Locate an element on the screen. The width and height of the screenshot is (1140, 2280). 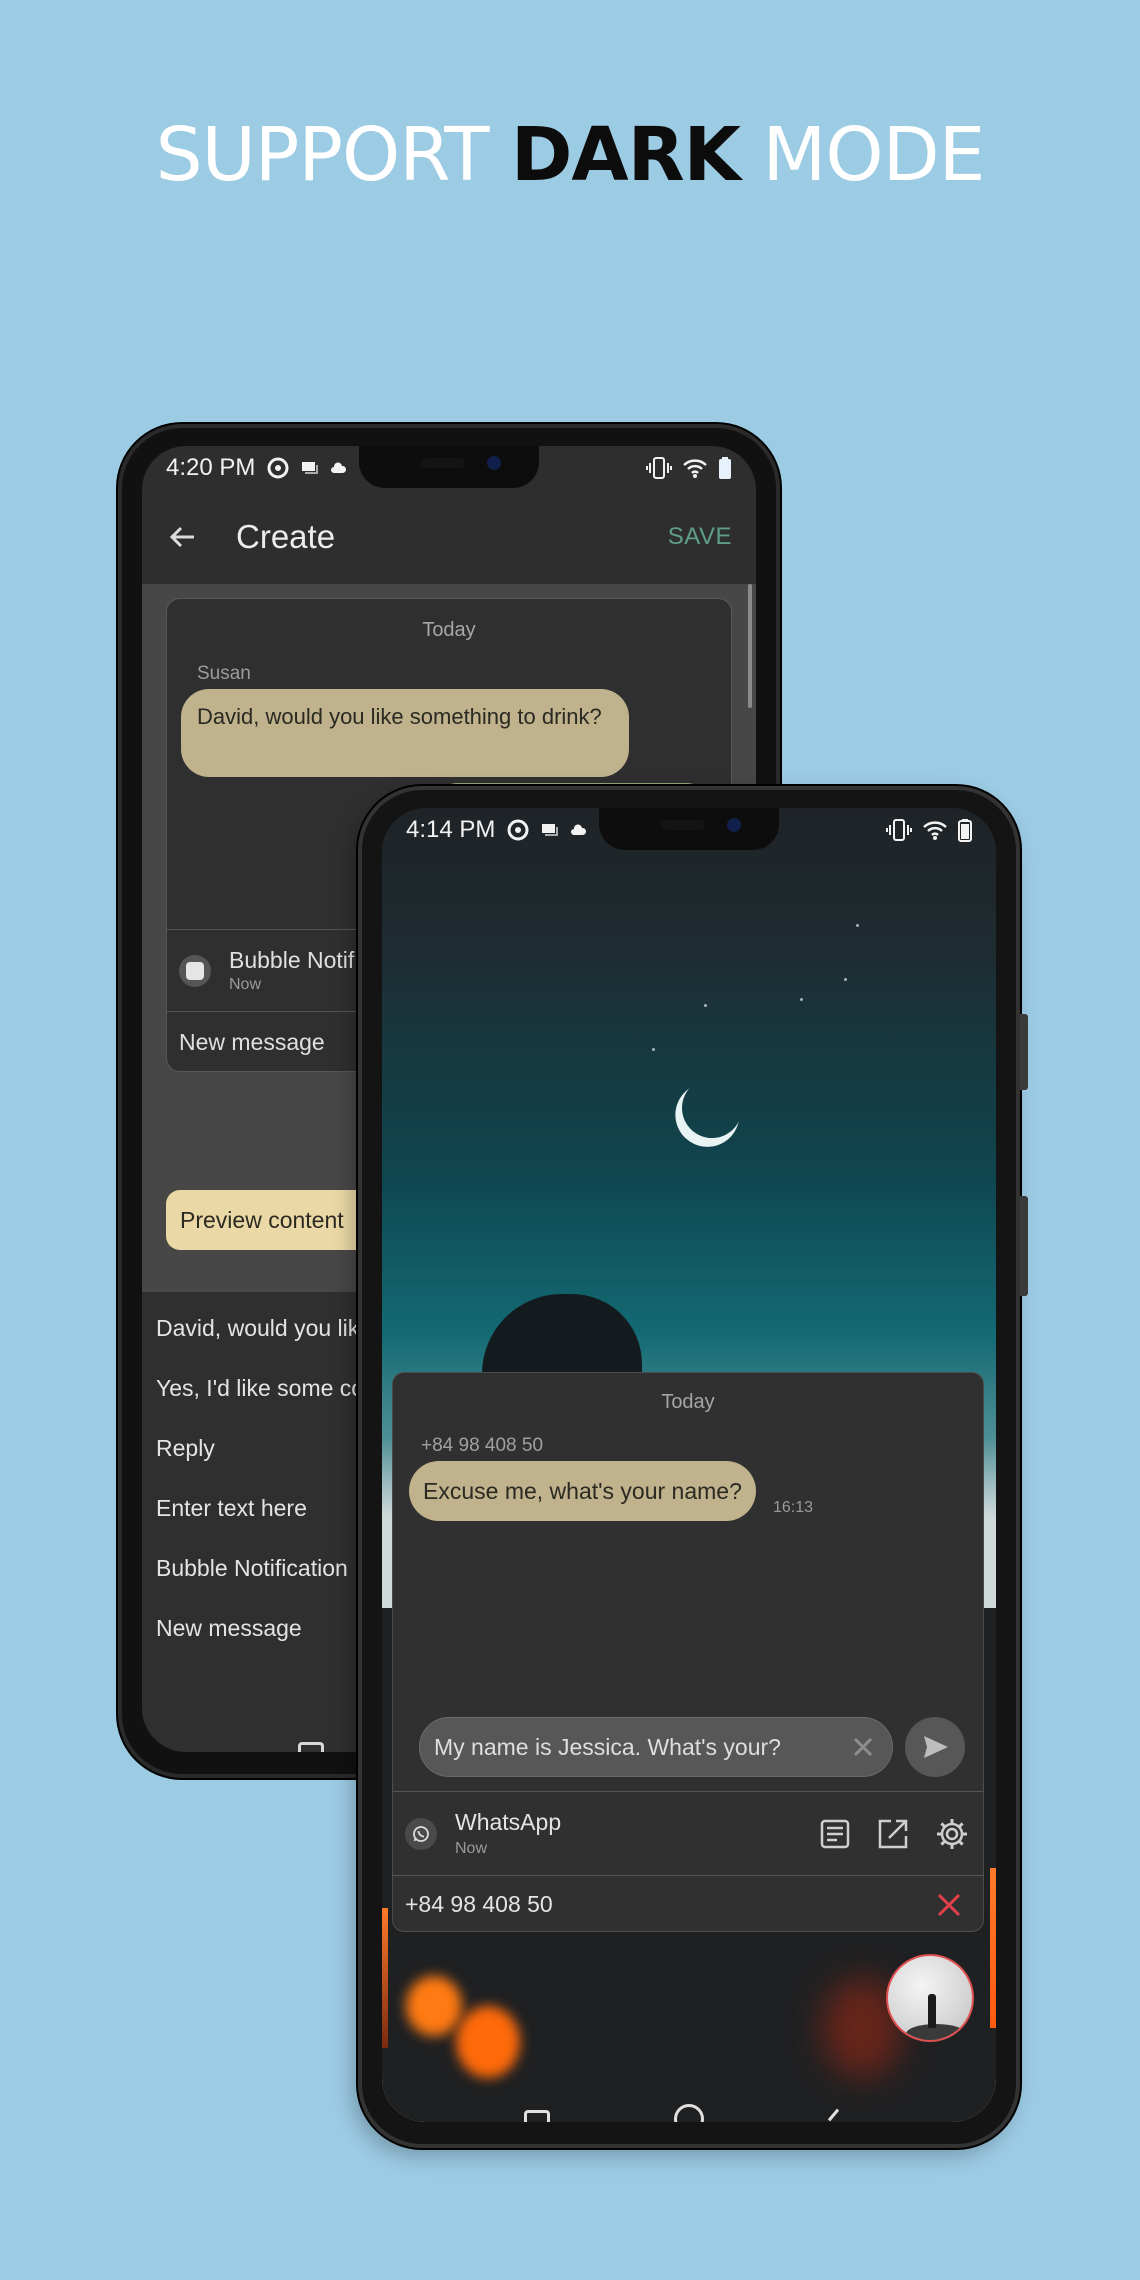
app-time: Now is located at coordinates (471, 1848).